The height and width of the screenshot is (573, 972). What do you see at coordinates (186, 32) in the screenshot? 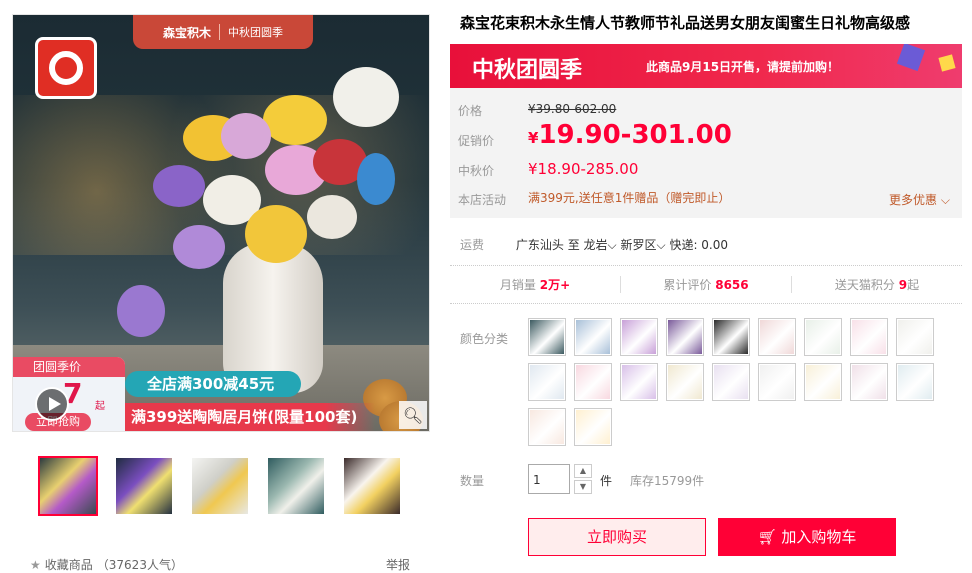
I see `frame-brand: 森宝积木` at bounding box center [186, 32].